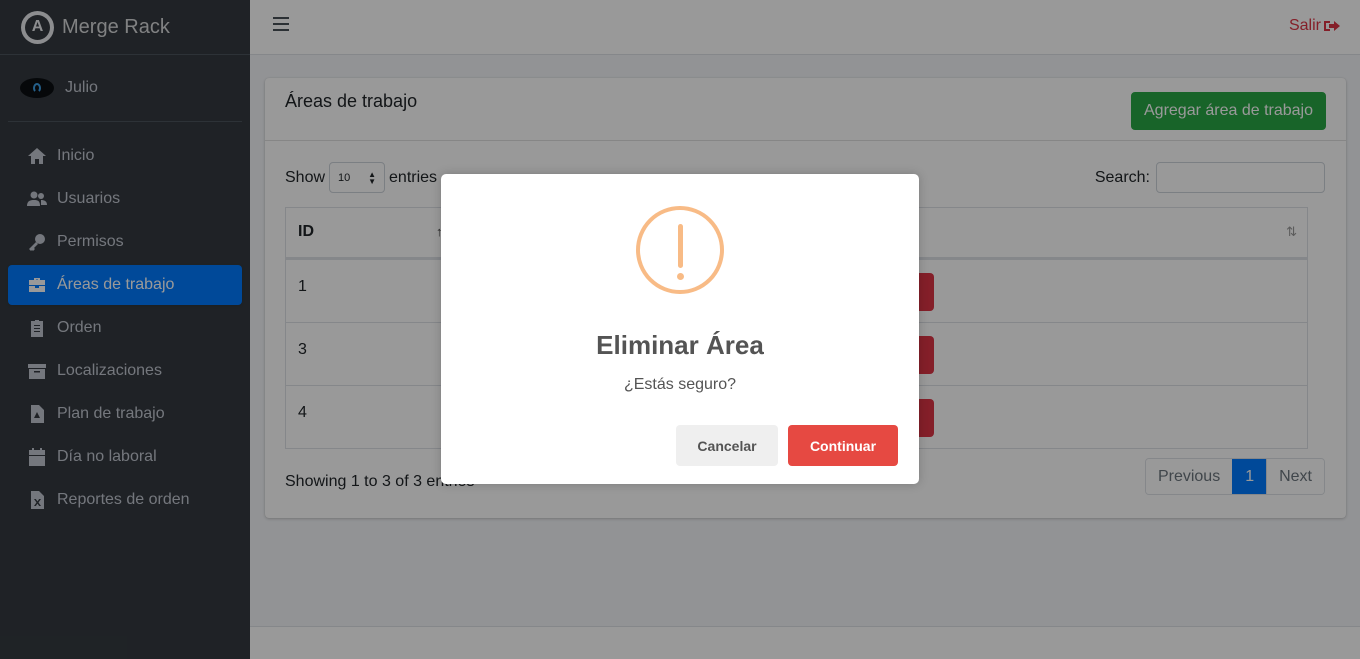 The height and width of the screenshot is (659, 1360). What do you see at coordinates (680, 345) in the screenshot?
I see `dialog-title: Eliminar Área` at bounding box center [680, 345].